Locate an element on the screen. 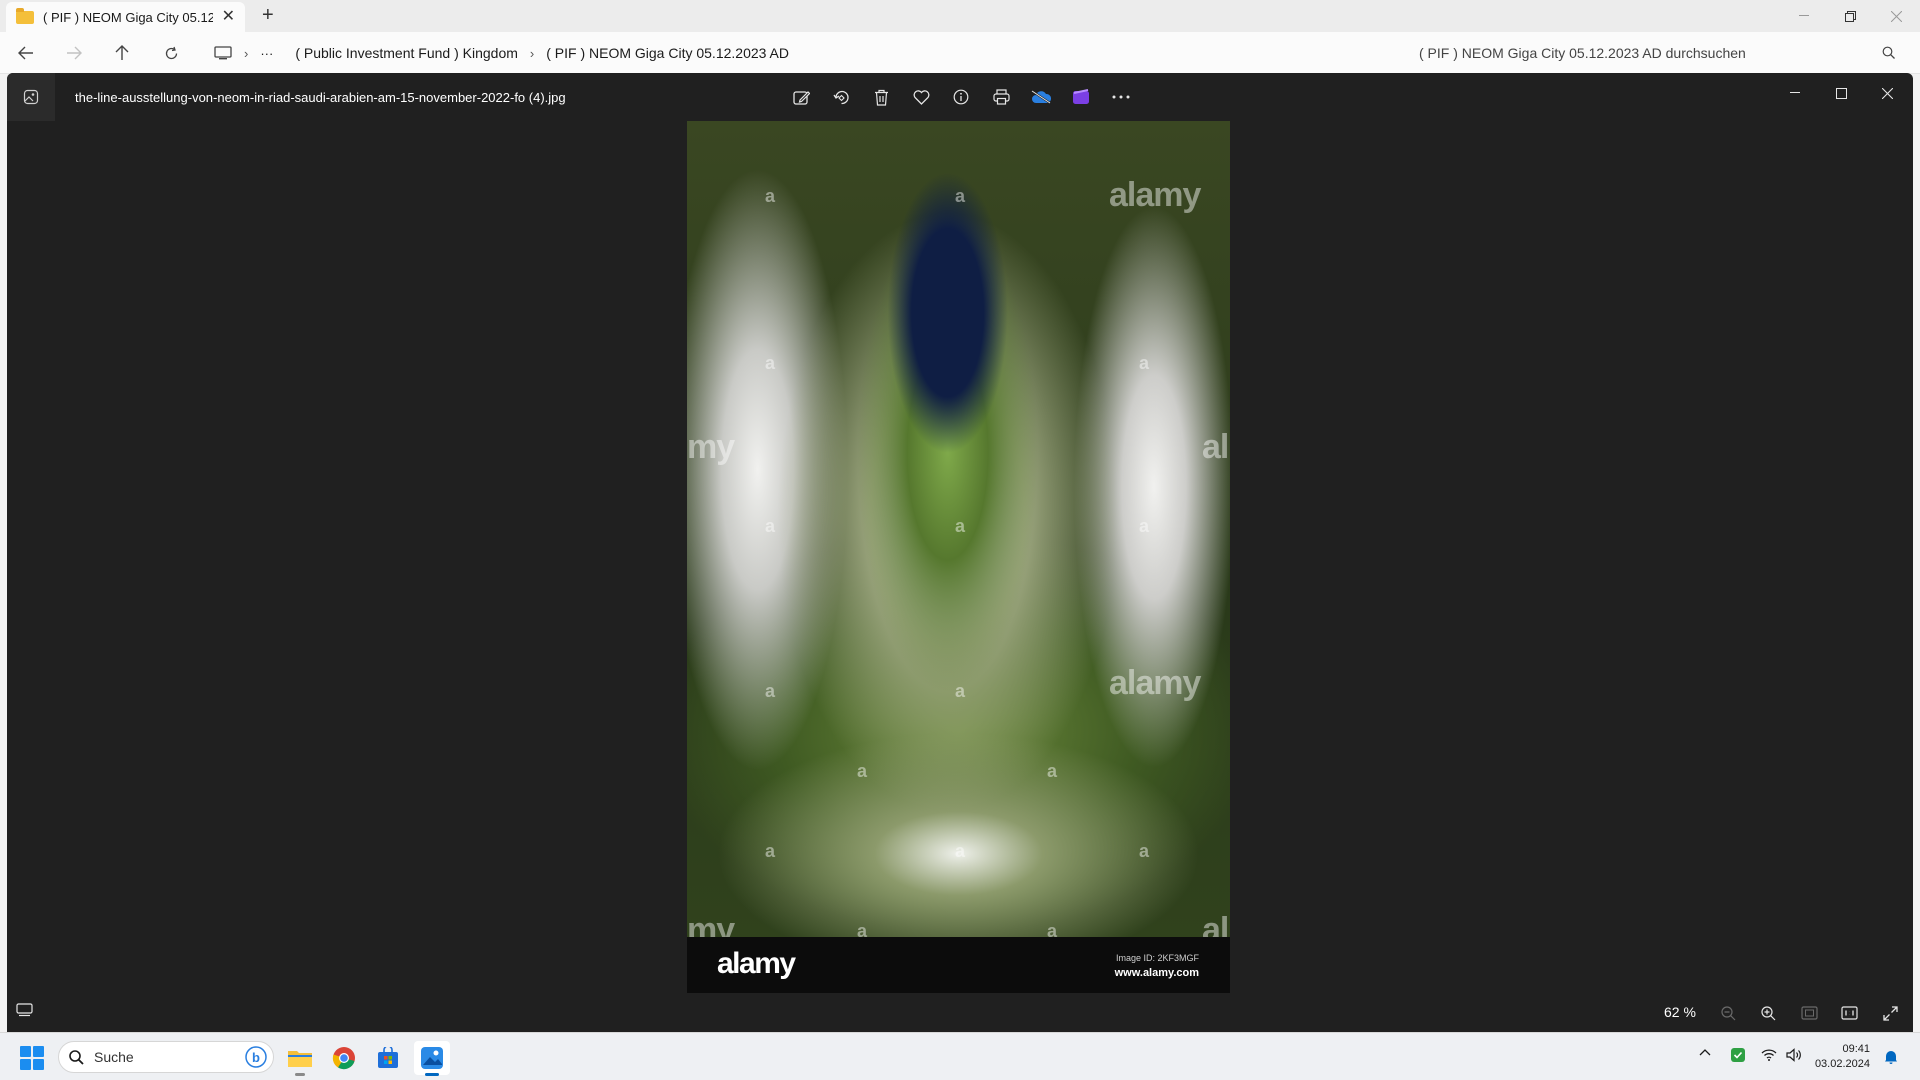 The height and width of the screenshot is (1080, 1920). zoom-out-button is located at coordinates (1728, 1013).